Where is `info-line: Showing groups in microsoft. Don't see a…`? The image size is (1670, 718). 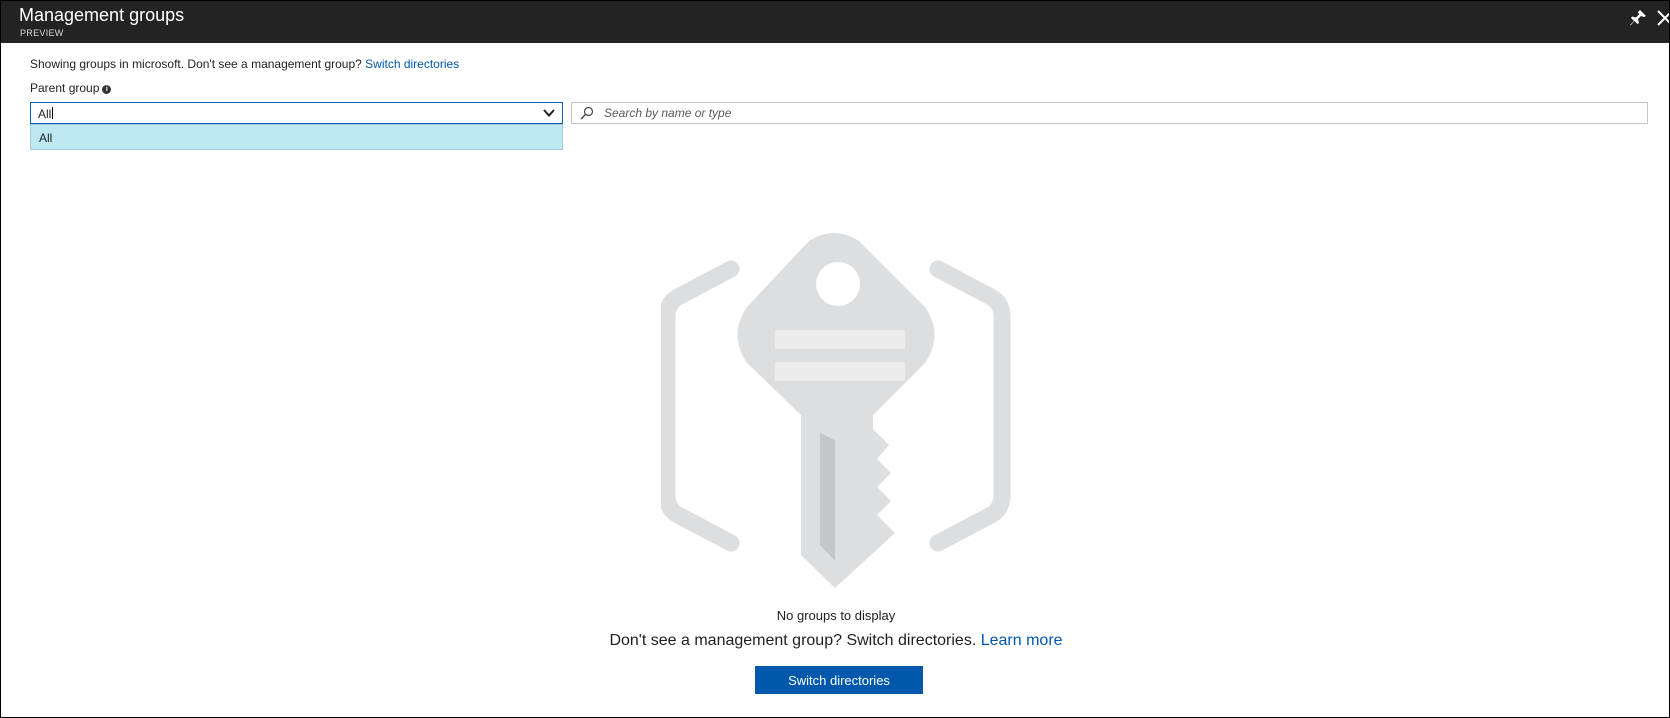 info-line: Showing groups in microsoft. Don't see a… is located at coordinates (244, 64).